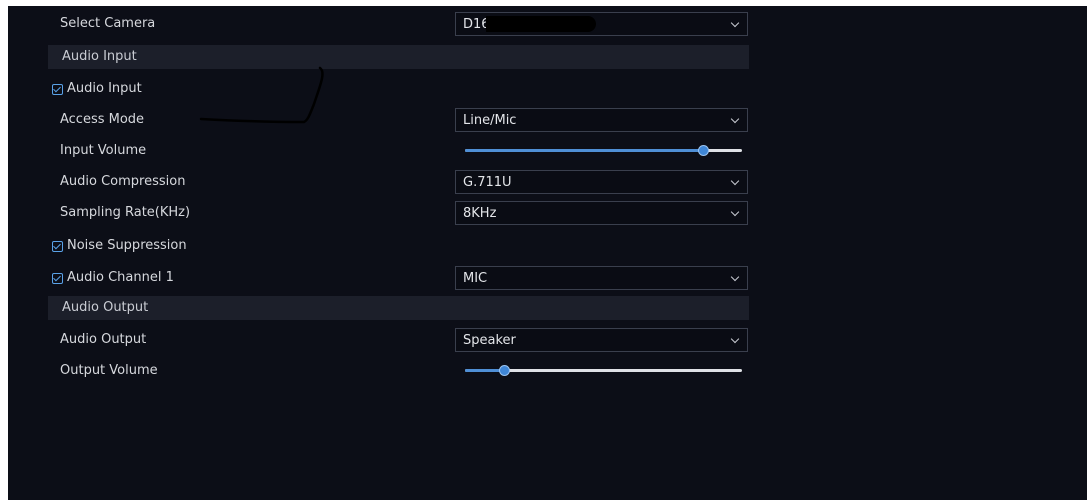 Image resolution: width=1091 pixels, height=502 pixels. Describe the element at coordinates (601, 278) in the screenshot. I see `audio-channel-1-dropdown: MIC` at that location.